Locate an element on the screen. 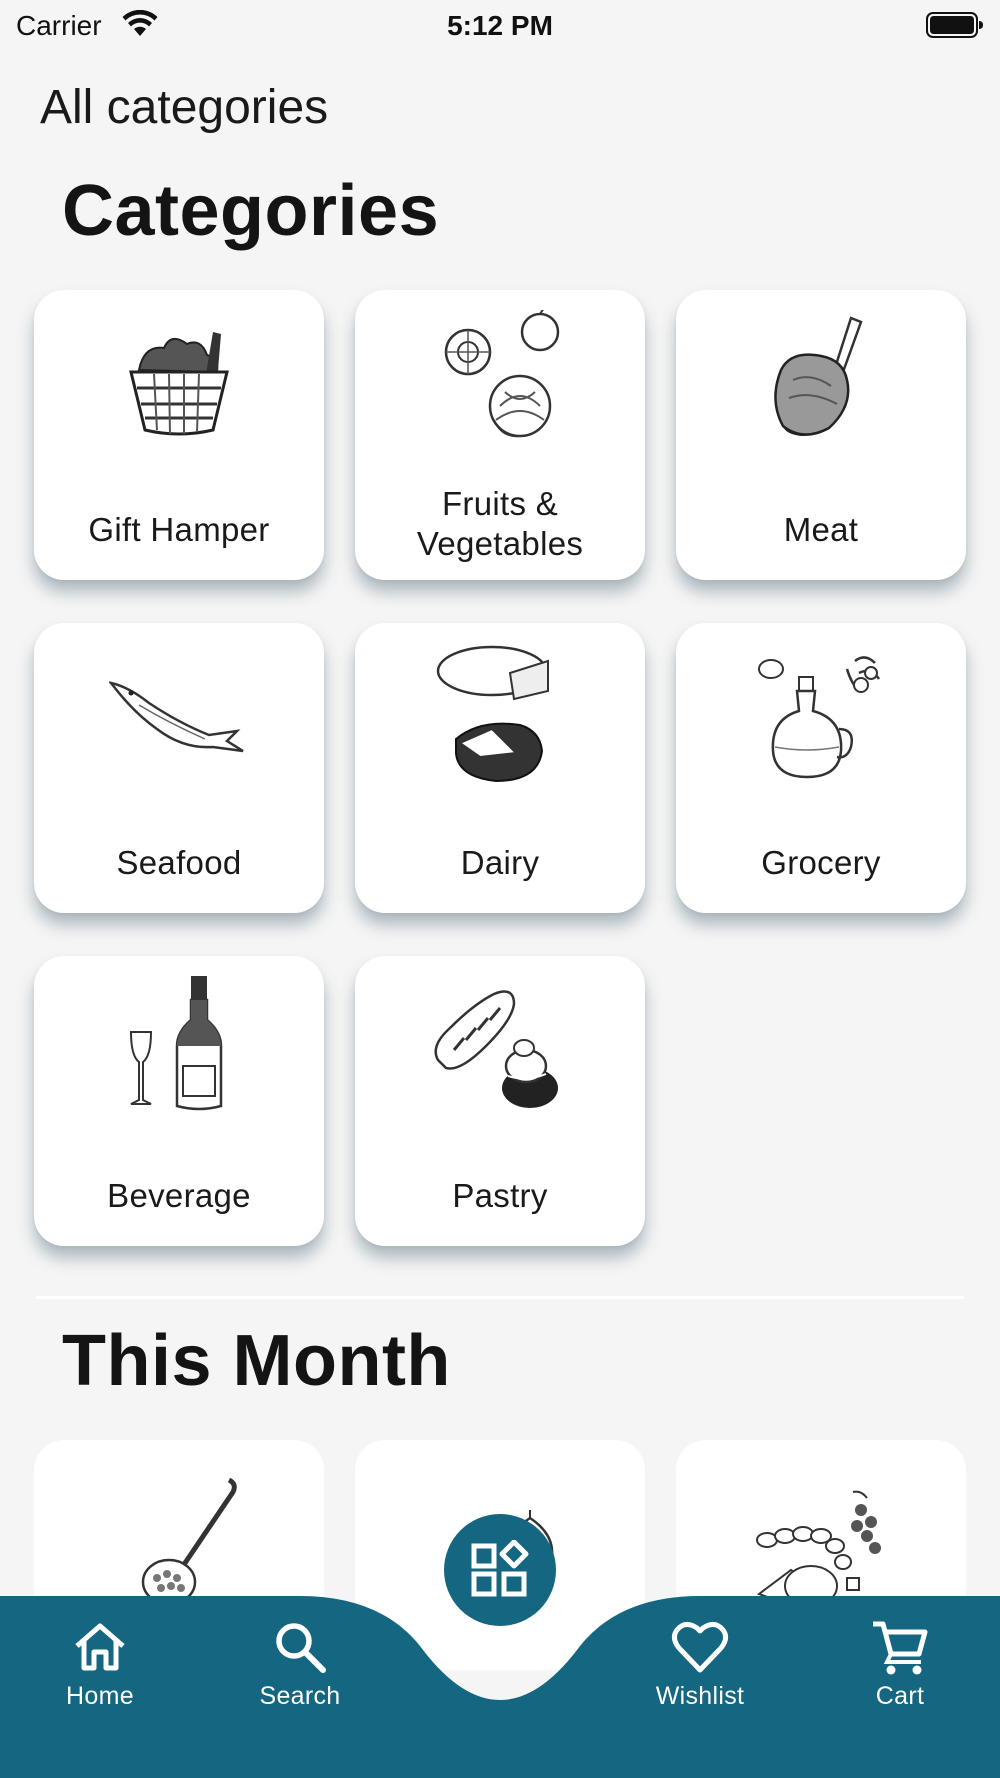 This screenshot has height=1778, width=1000. meat-icon is located at coordinates (818, 376).